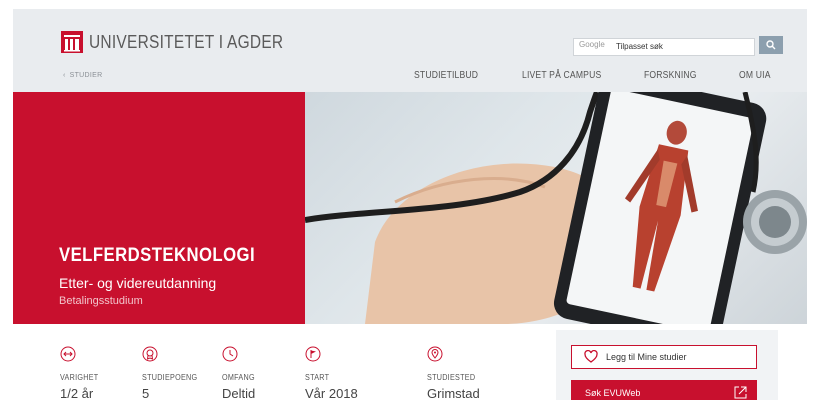 The width and height of the screenshot is (820, 400). Describe the element at coordinates (755, 75) in the screenshot. I see `nav-item-om-uia: OM UIA` at that location.